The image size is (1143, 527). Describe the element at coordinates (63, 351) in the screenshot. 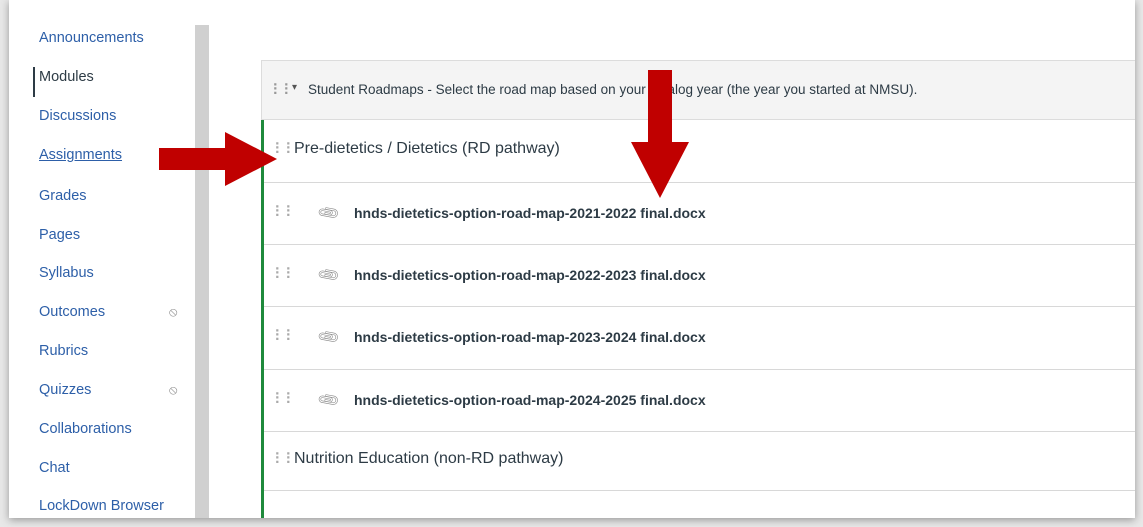

I see `nav-rubrics: Rubrics` at that location.